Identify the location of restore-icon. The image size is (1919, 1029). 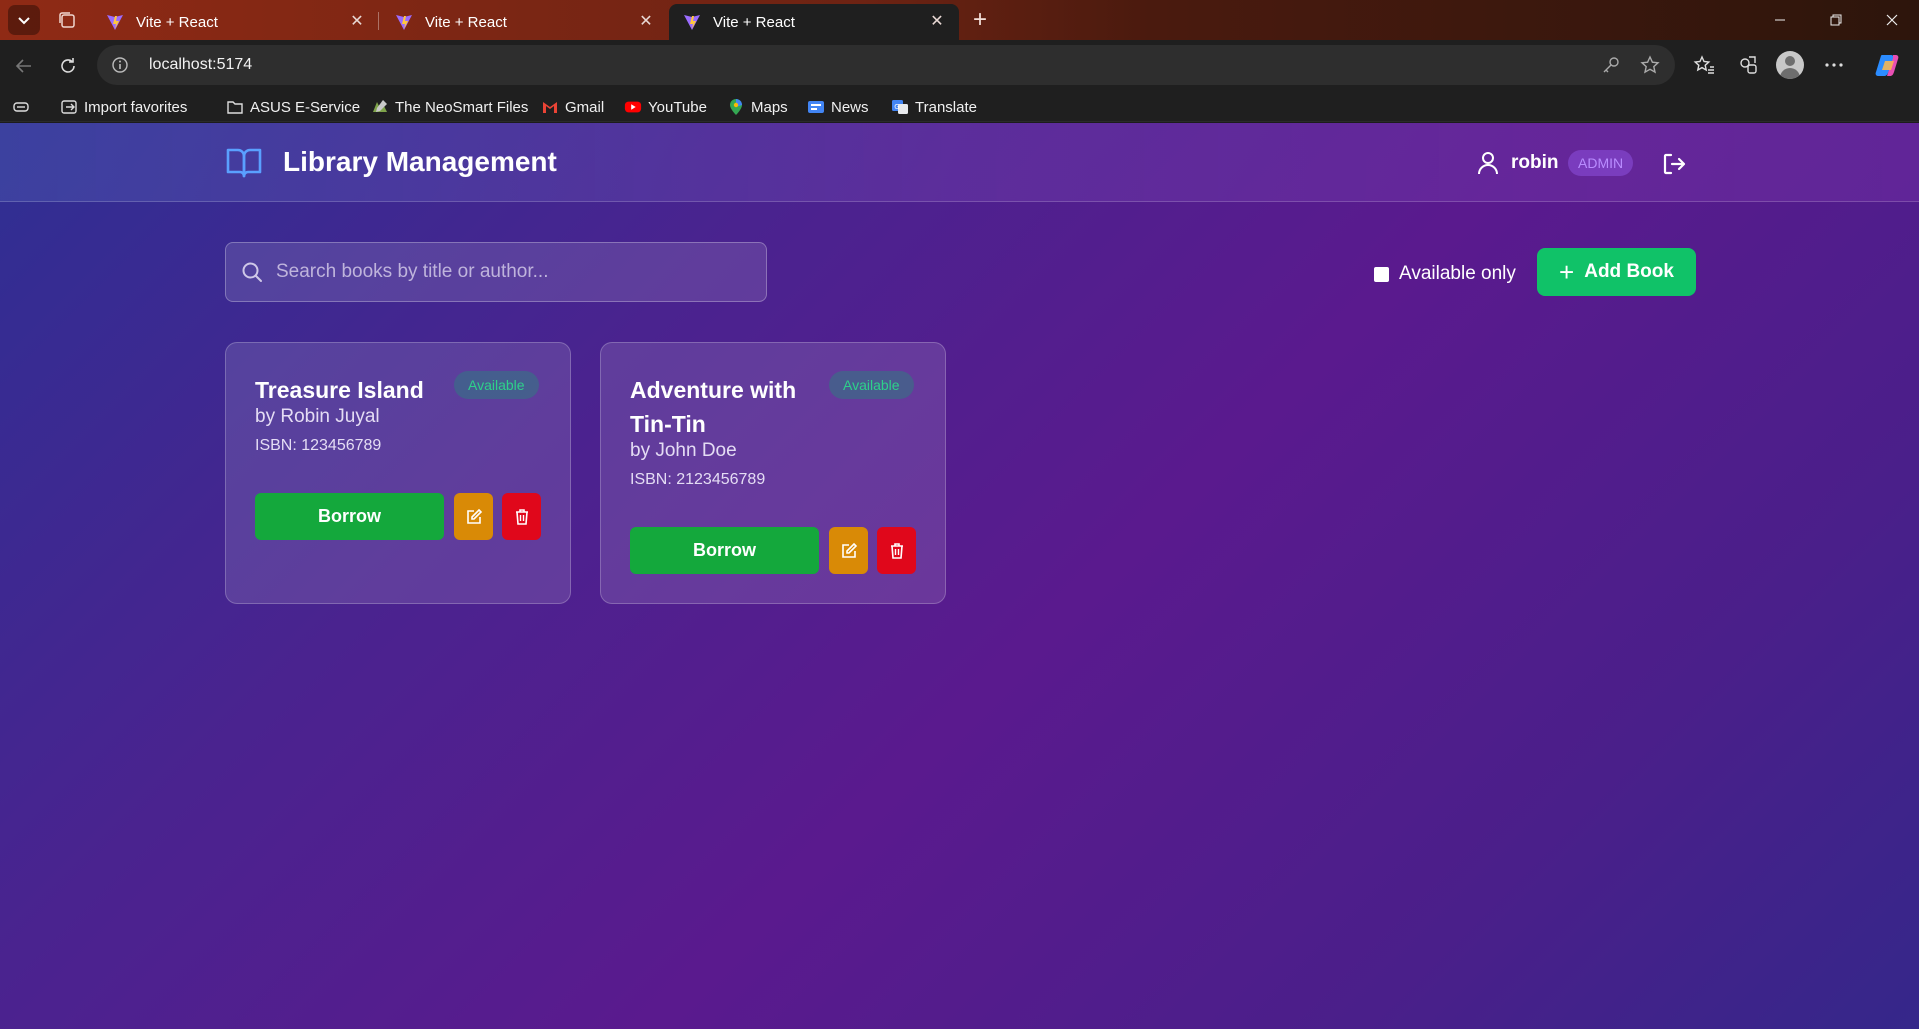
(1836, 20).